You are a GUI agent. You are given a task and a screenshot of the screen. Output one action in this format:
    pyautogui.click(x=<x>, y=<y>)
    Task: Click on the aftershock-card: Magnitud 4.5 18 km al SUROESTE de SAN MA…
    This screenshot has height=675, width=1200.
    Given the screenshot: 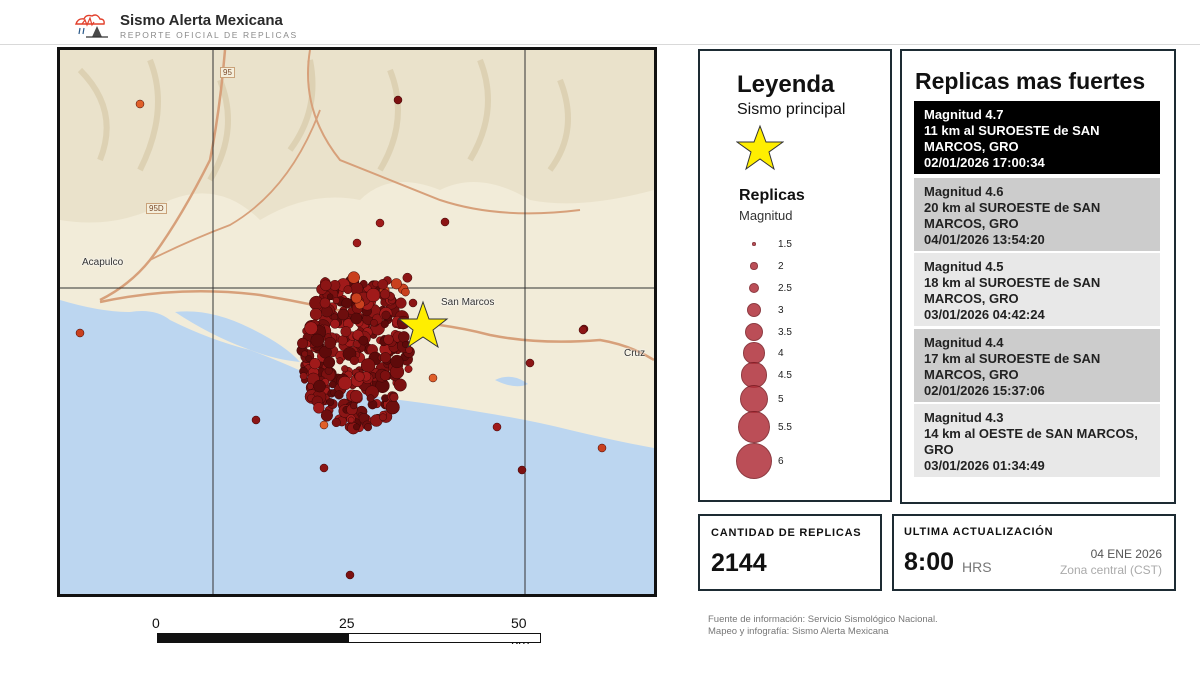 What is the action you would take?
    pyautogui.click(x=1037, y=289)
    